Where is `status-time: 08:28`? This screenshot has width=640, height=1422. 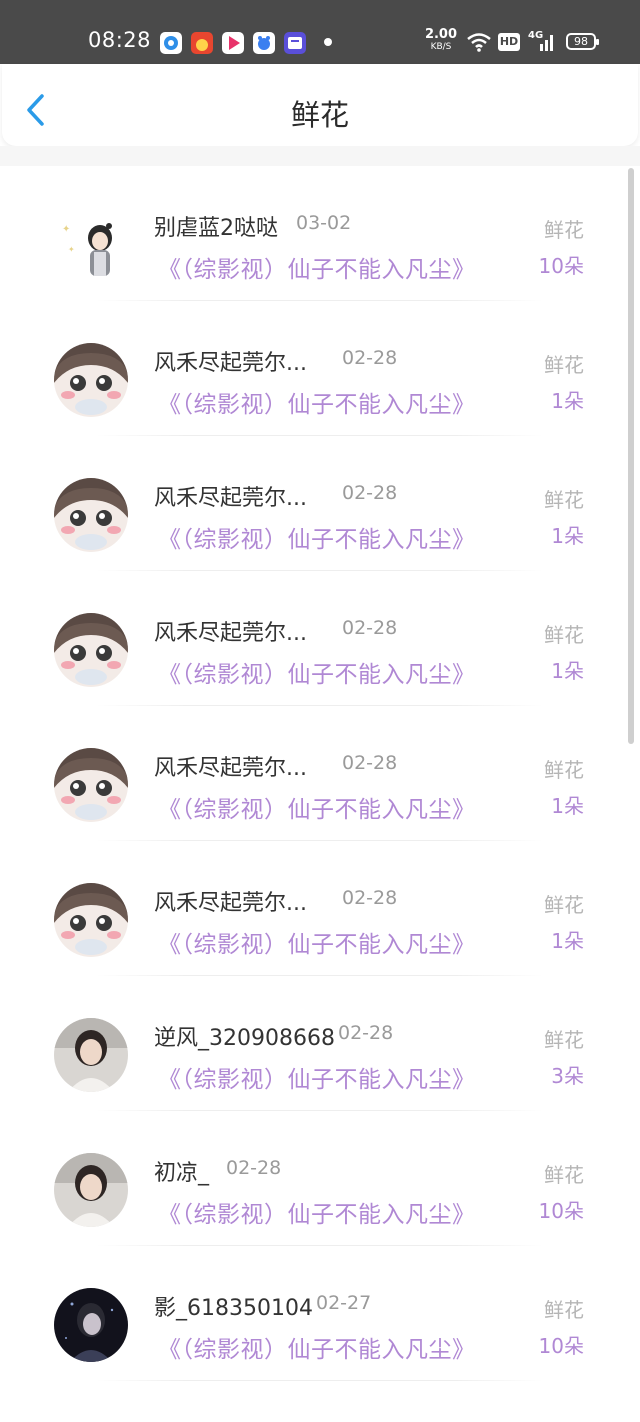 status-time: 08:28 is located at coordinates (120, 40).